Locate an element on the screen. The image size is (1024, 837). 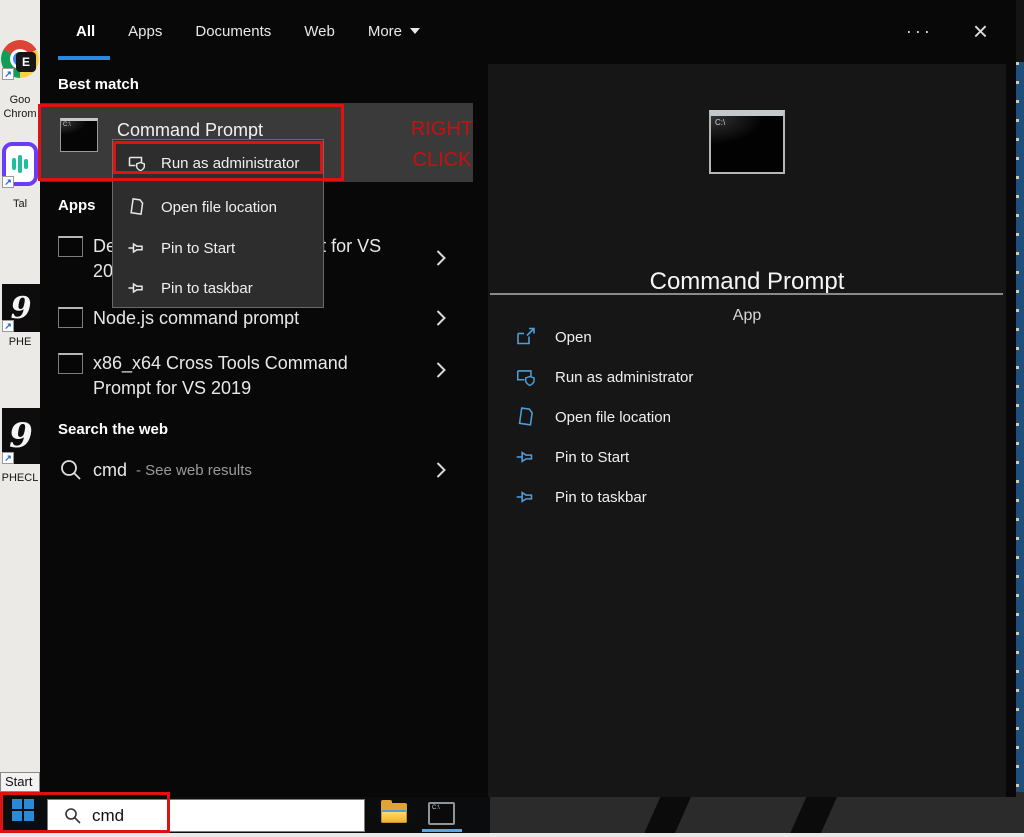
chrome-label: Goo is located at coordinates (20, 100).